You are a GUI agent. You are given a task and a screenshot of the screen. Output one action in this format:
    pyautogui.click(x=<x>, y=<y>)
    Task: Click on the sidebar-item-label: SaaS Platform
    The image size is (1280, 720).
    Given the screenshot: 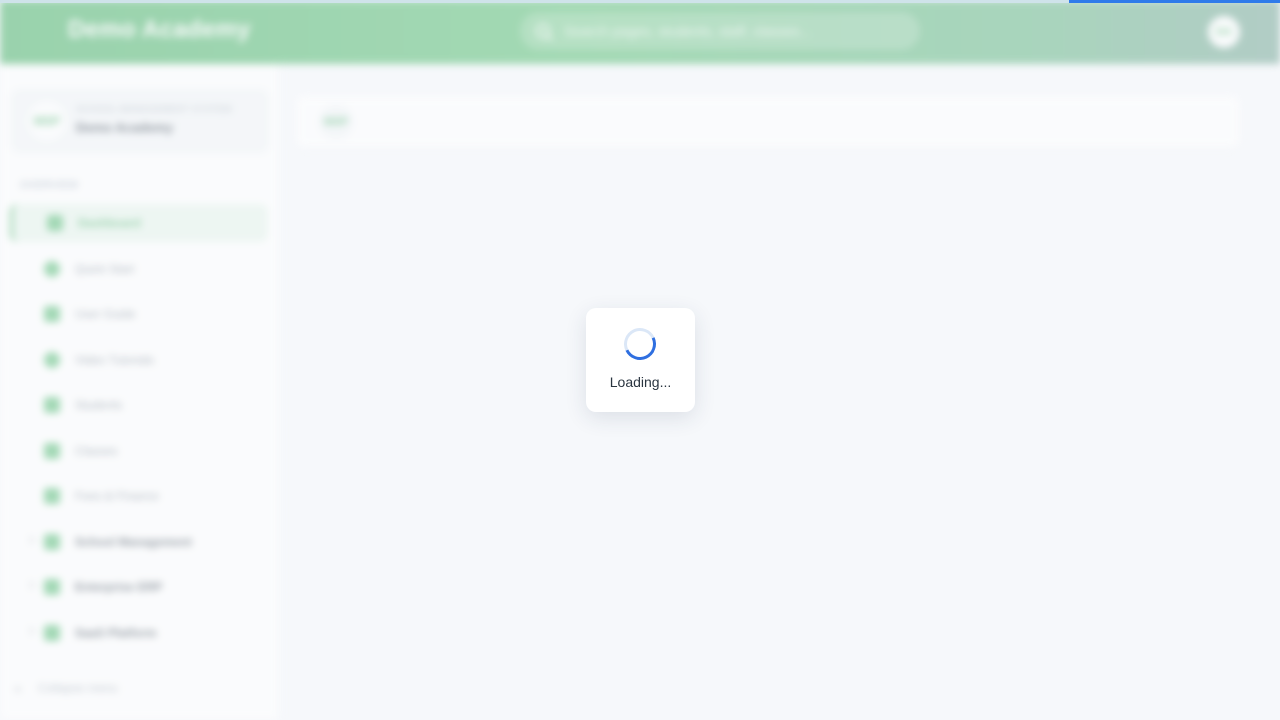 What is the action you would take?
    pyautogui.click(x=116, y=633)
    